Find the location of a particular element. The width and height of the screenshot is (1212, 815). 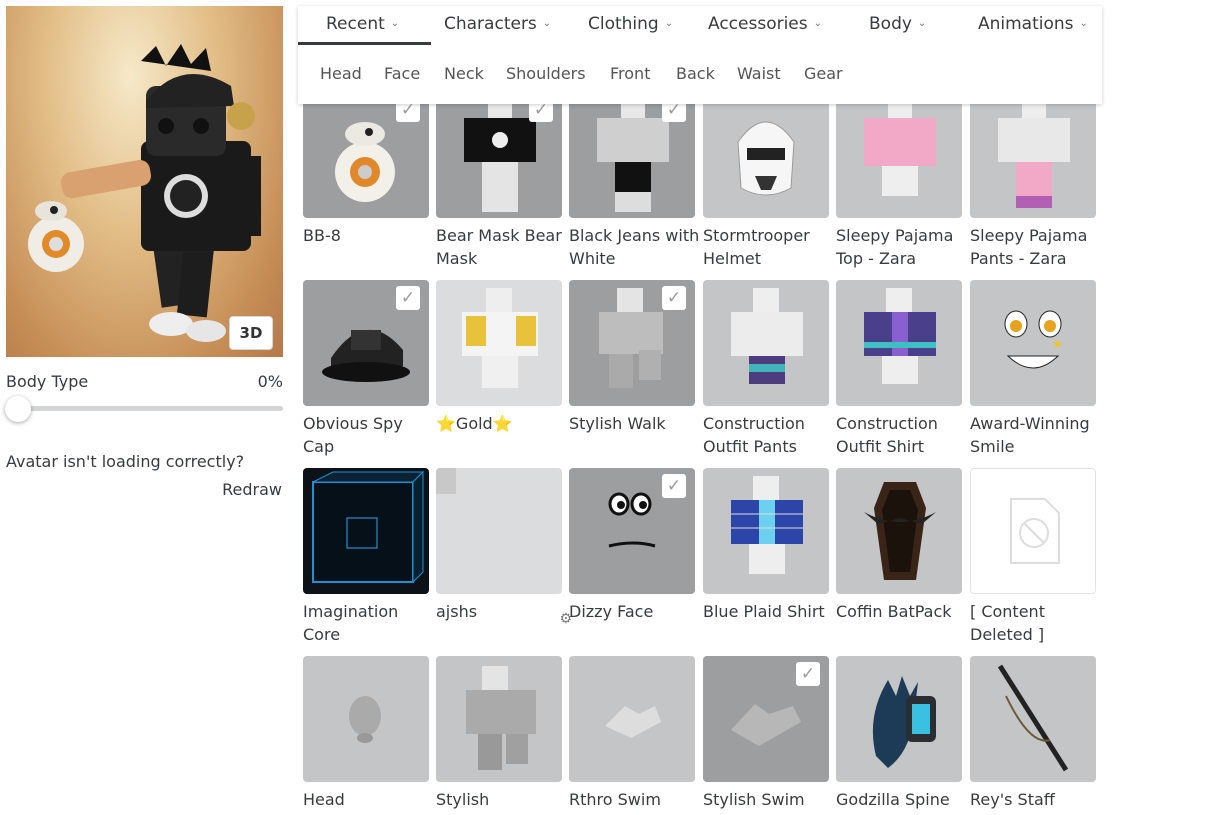

3d-view-button: 3D is located at coordinates (251, 333).